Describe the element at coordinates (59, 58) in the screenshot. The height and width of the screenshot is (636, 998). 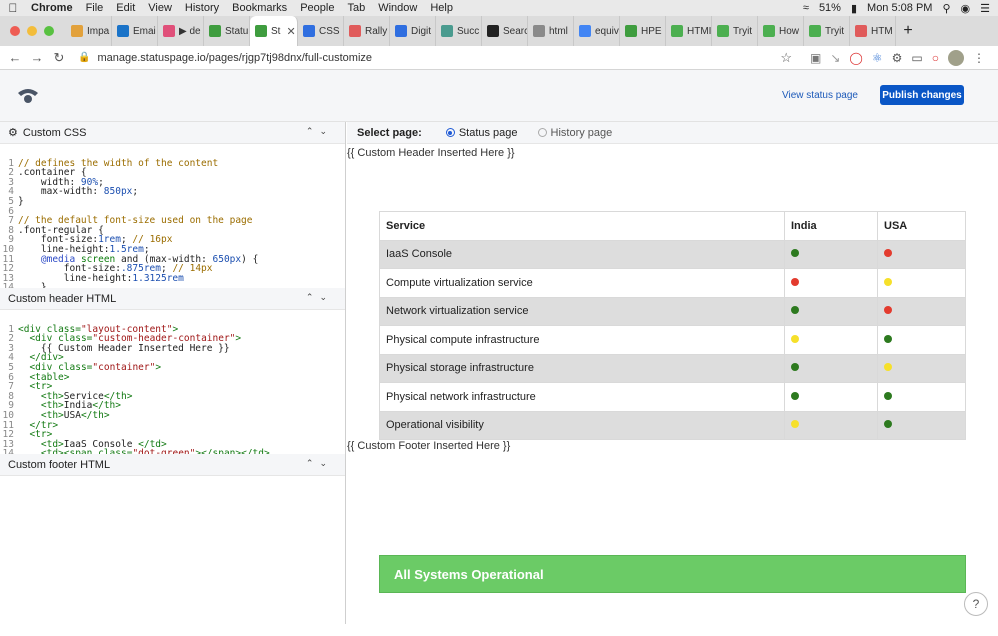
I see `reload-icon: ↻` at that location.